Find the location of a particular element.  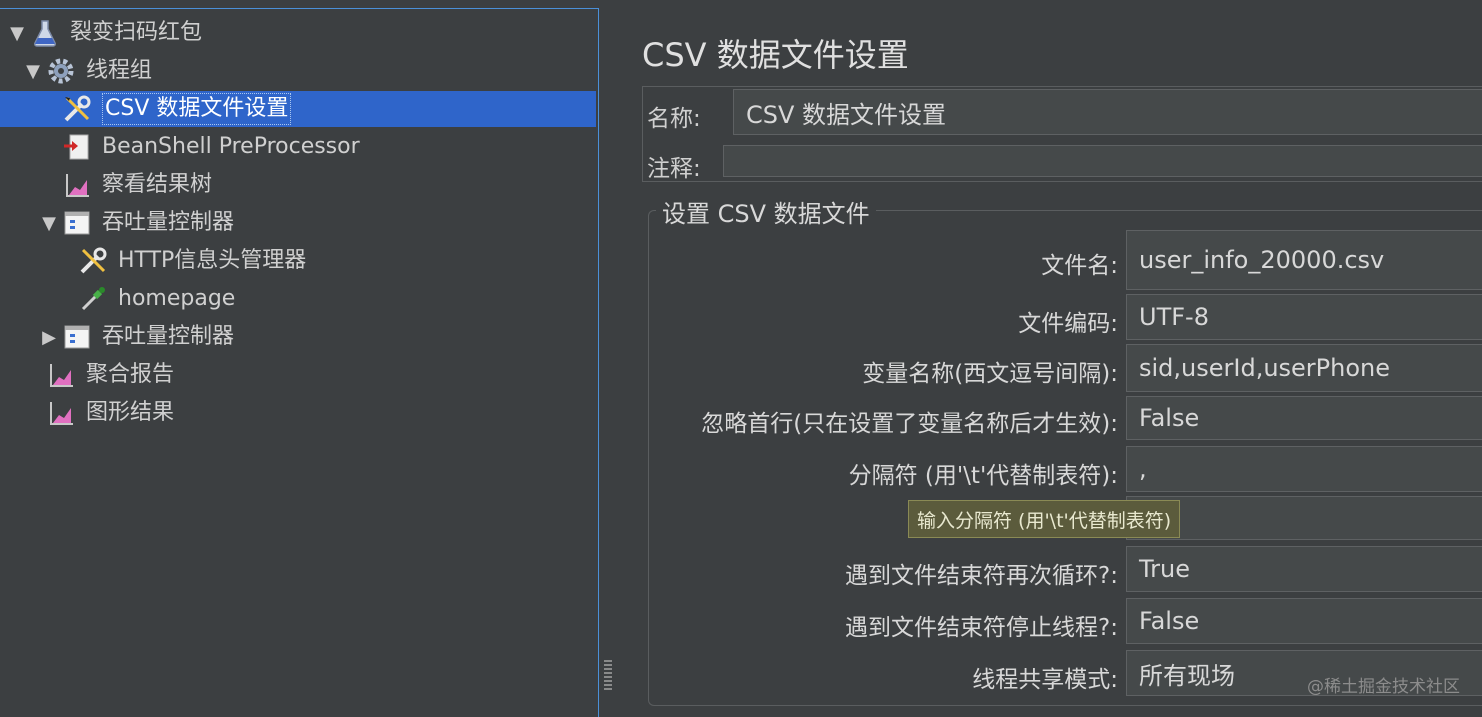

delimiter-field: , is located at coordinates (1304, 469).